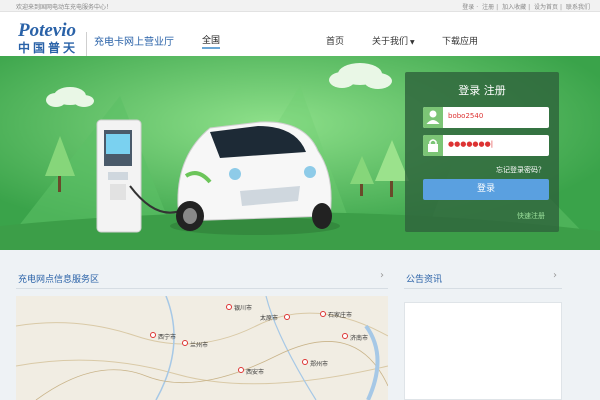 The width and height of the screenshot is (600, 400). Describe the element at coordinates (269, 318) in the screenshot. I see `city-label: 太原市` at that location.